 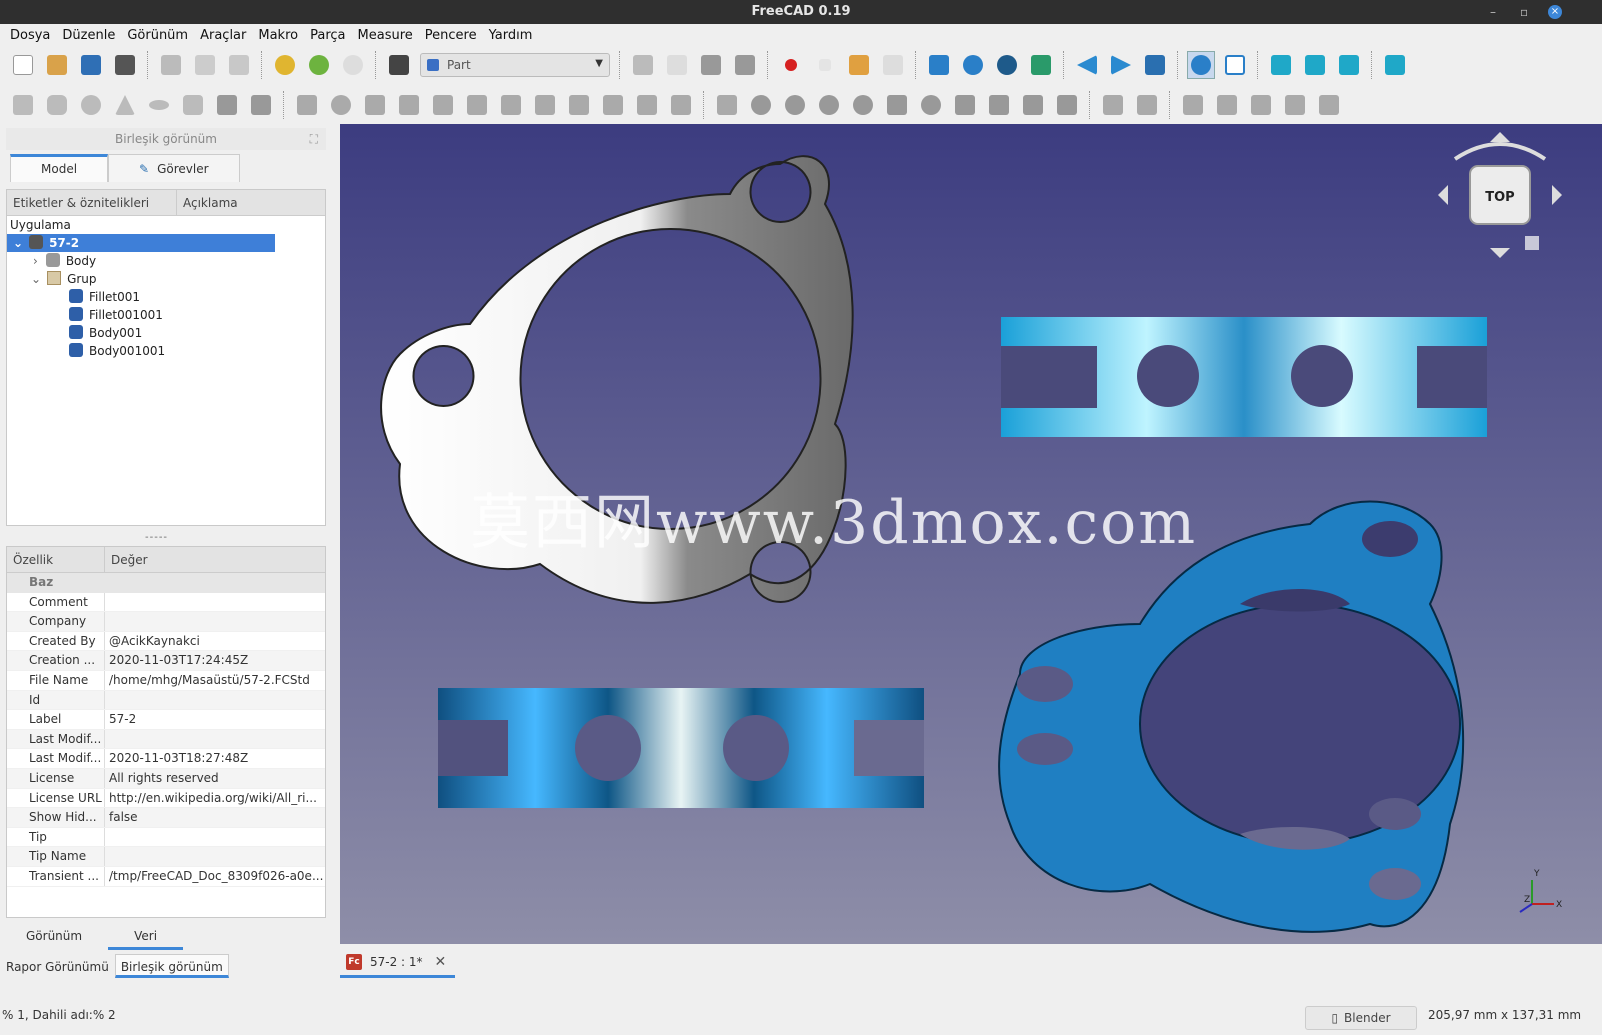 I want to click on part-torus-icon, so click(x=159, y=105).